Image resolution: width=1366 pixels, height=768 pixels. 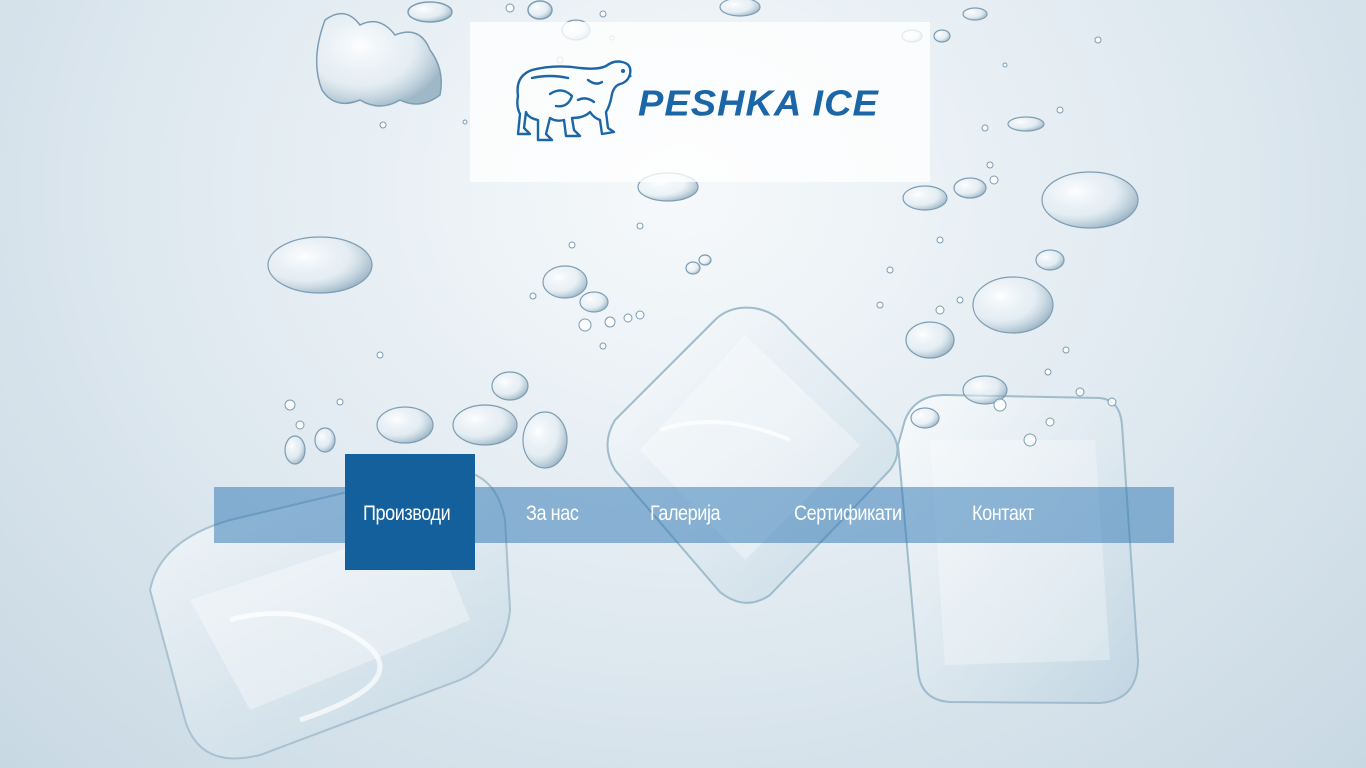 I want to click on nav-item-certificates: Сертификати, so click(x=848, y=515).